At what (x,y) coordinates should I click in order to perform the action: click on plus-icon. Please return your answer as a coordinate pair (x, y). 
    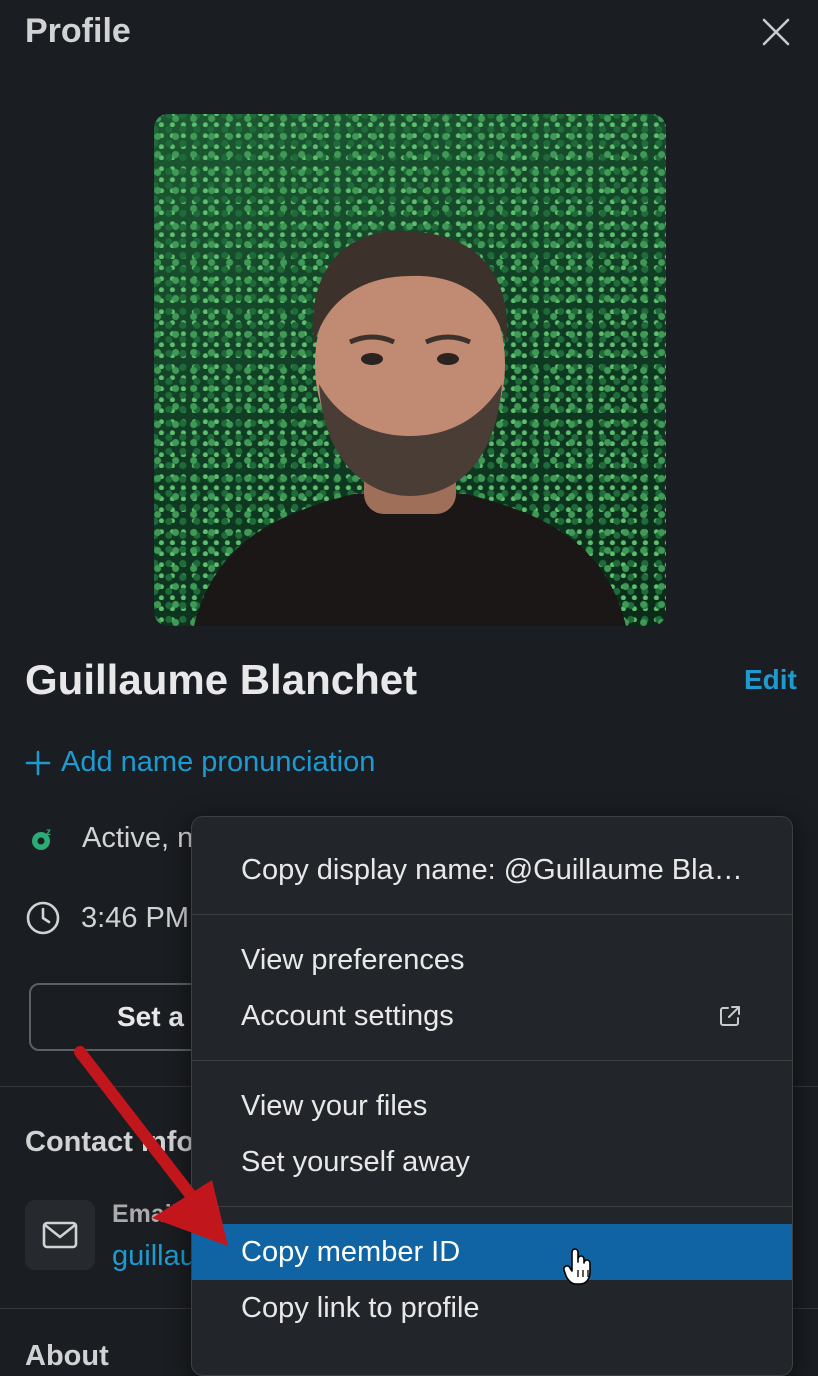
    Looking at the image, I should click on (38, 762).